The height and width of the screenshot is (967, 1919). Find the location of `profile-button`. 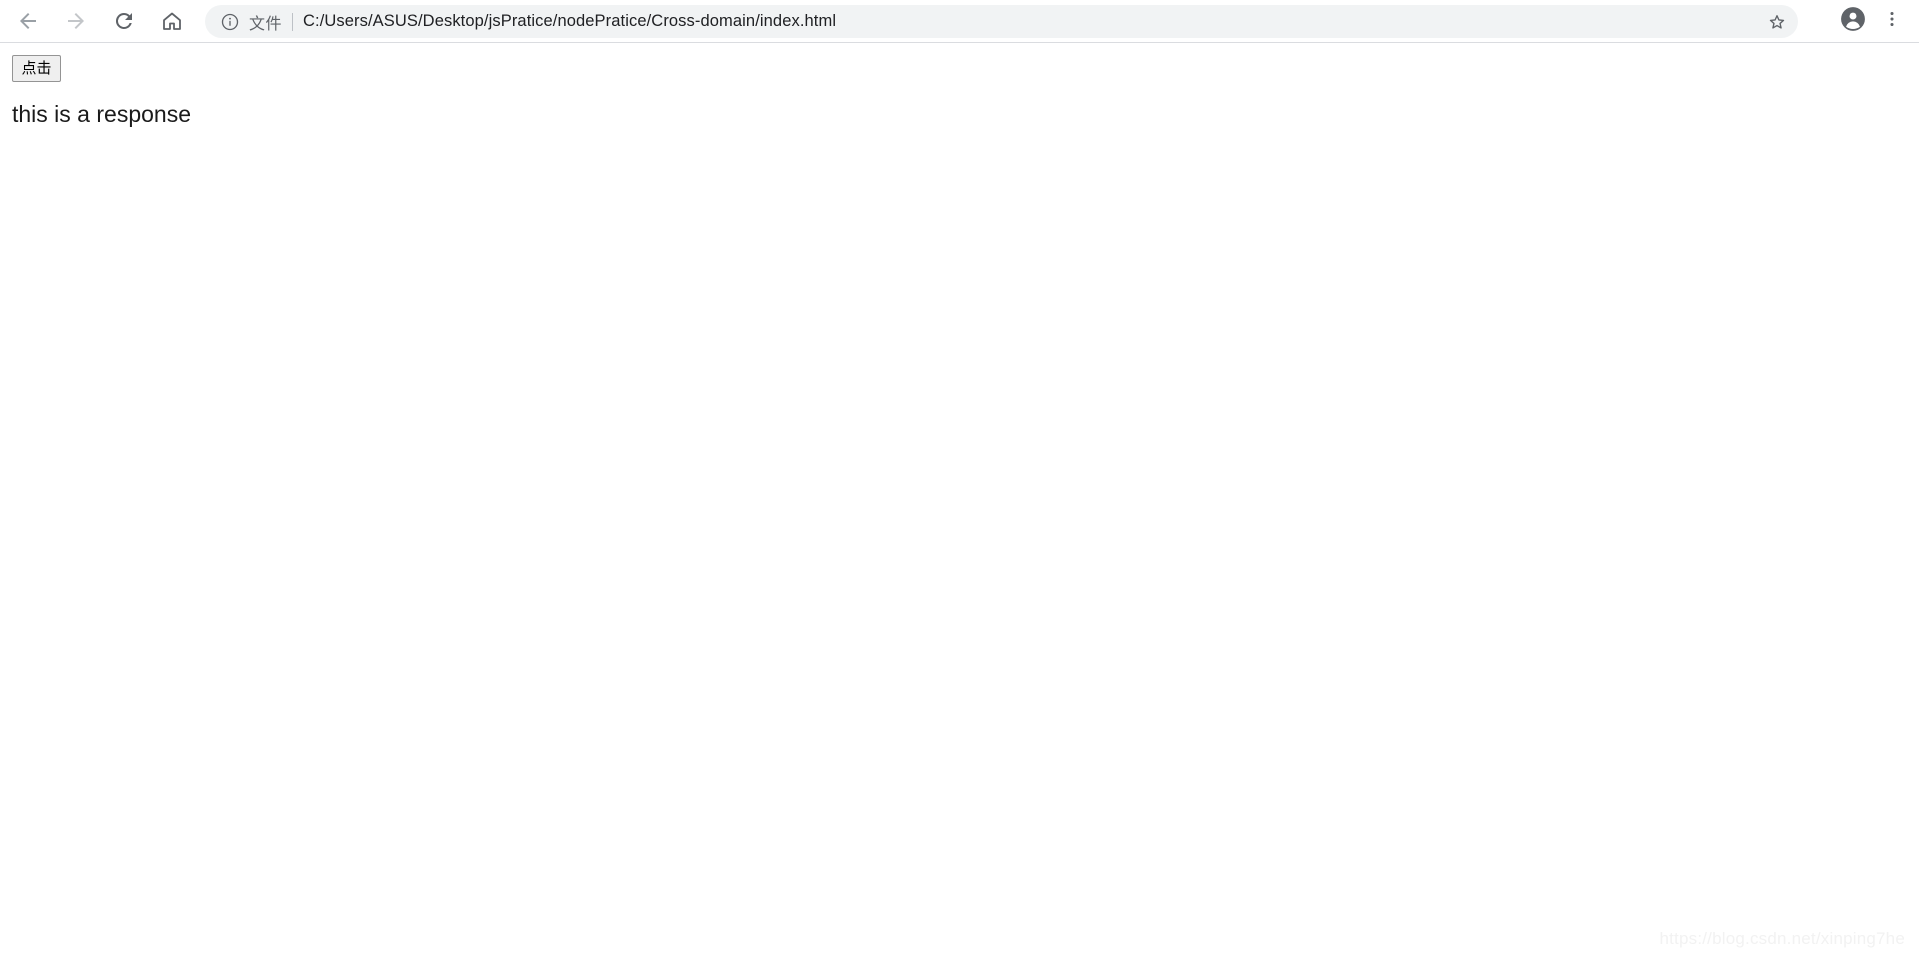

profile-button is located at coordinates (1853, 22).